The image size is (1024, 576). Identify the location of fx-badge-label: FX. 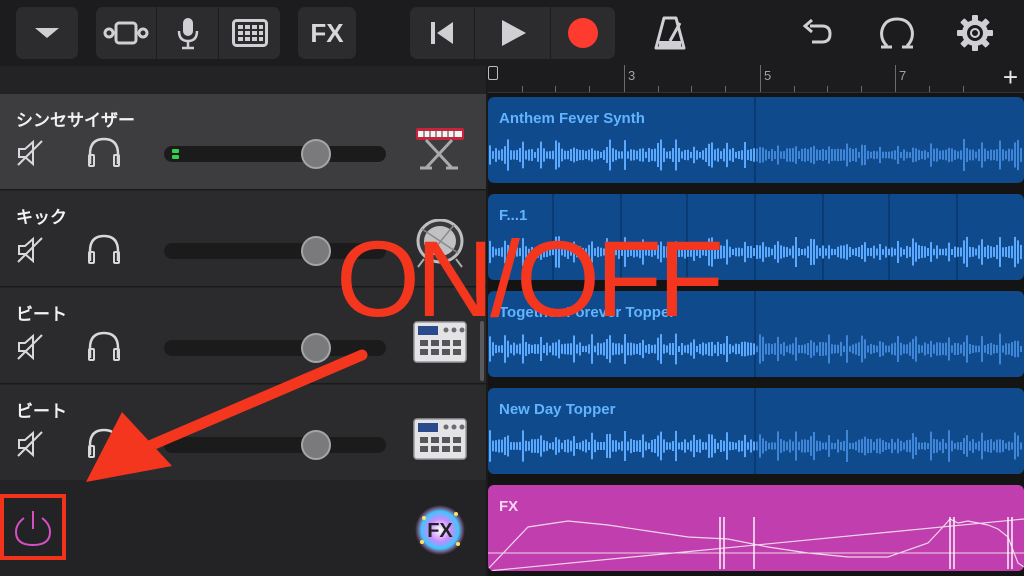
(440, 531).